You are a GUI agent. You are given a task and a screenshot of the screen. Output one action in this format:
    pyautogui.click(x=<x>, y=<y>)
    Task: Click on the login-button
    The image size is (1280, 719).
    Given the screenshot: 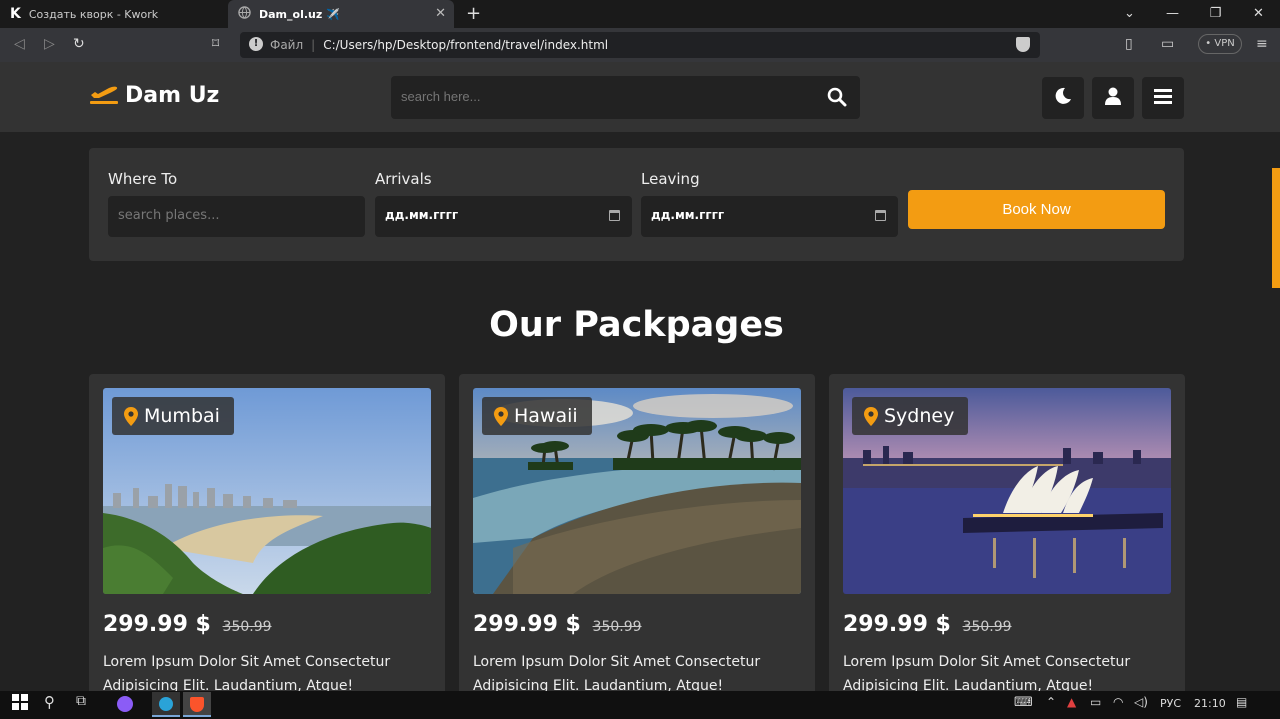 What is the action you would take?
    pyautogui.click(x=1113, y=98)
    